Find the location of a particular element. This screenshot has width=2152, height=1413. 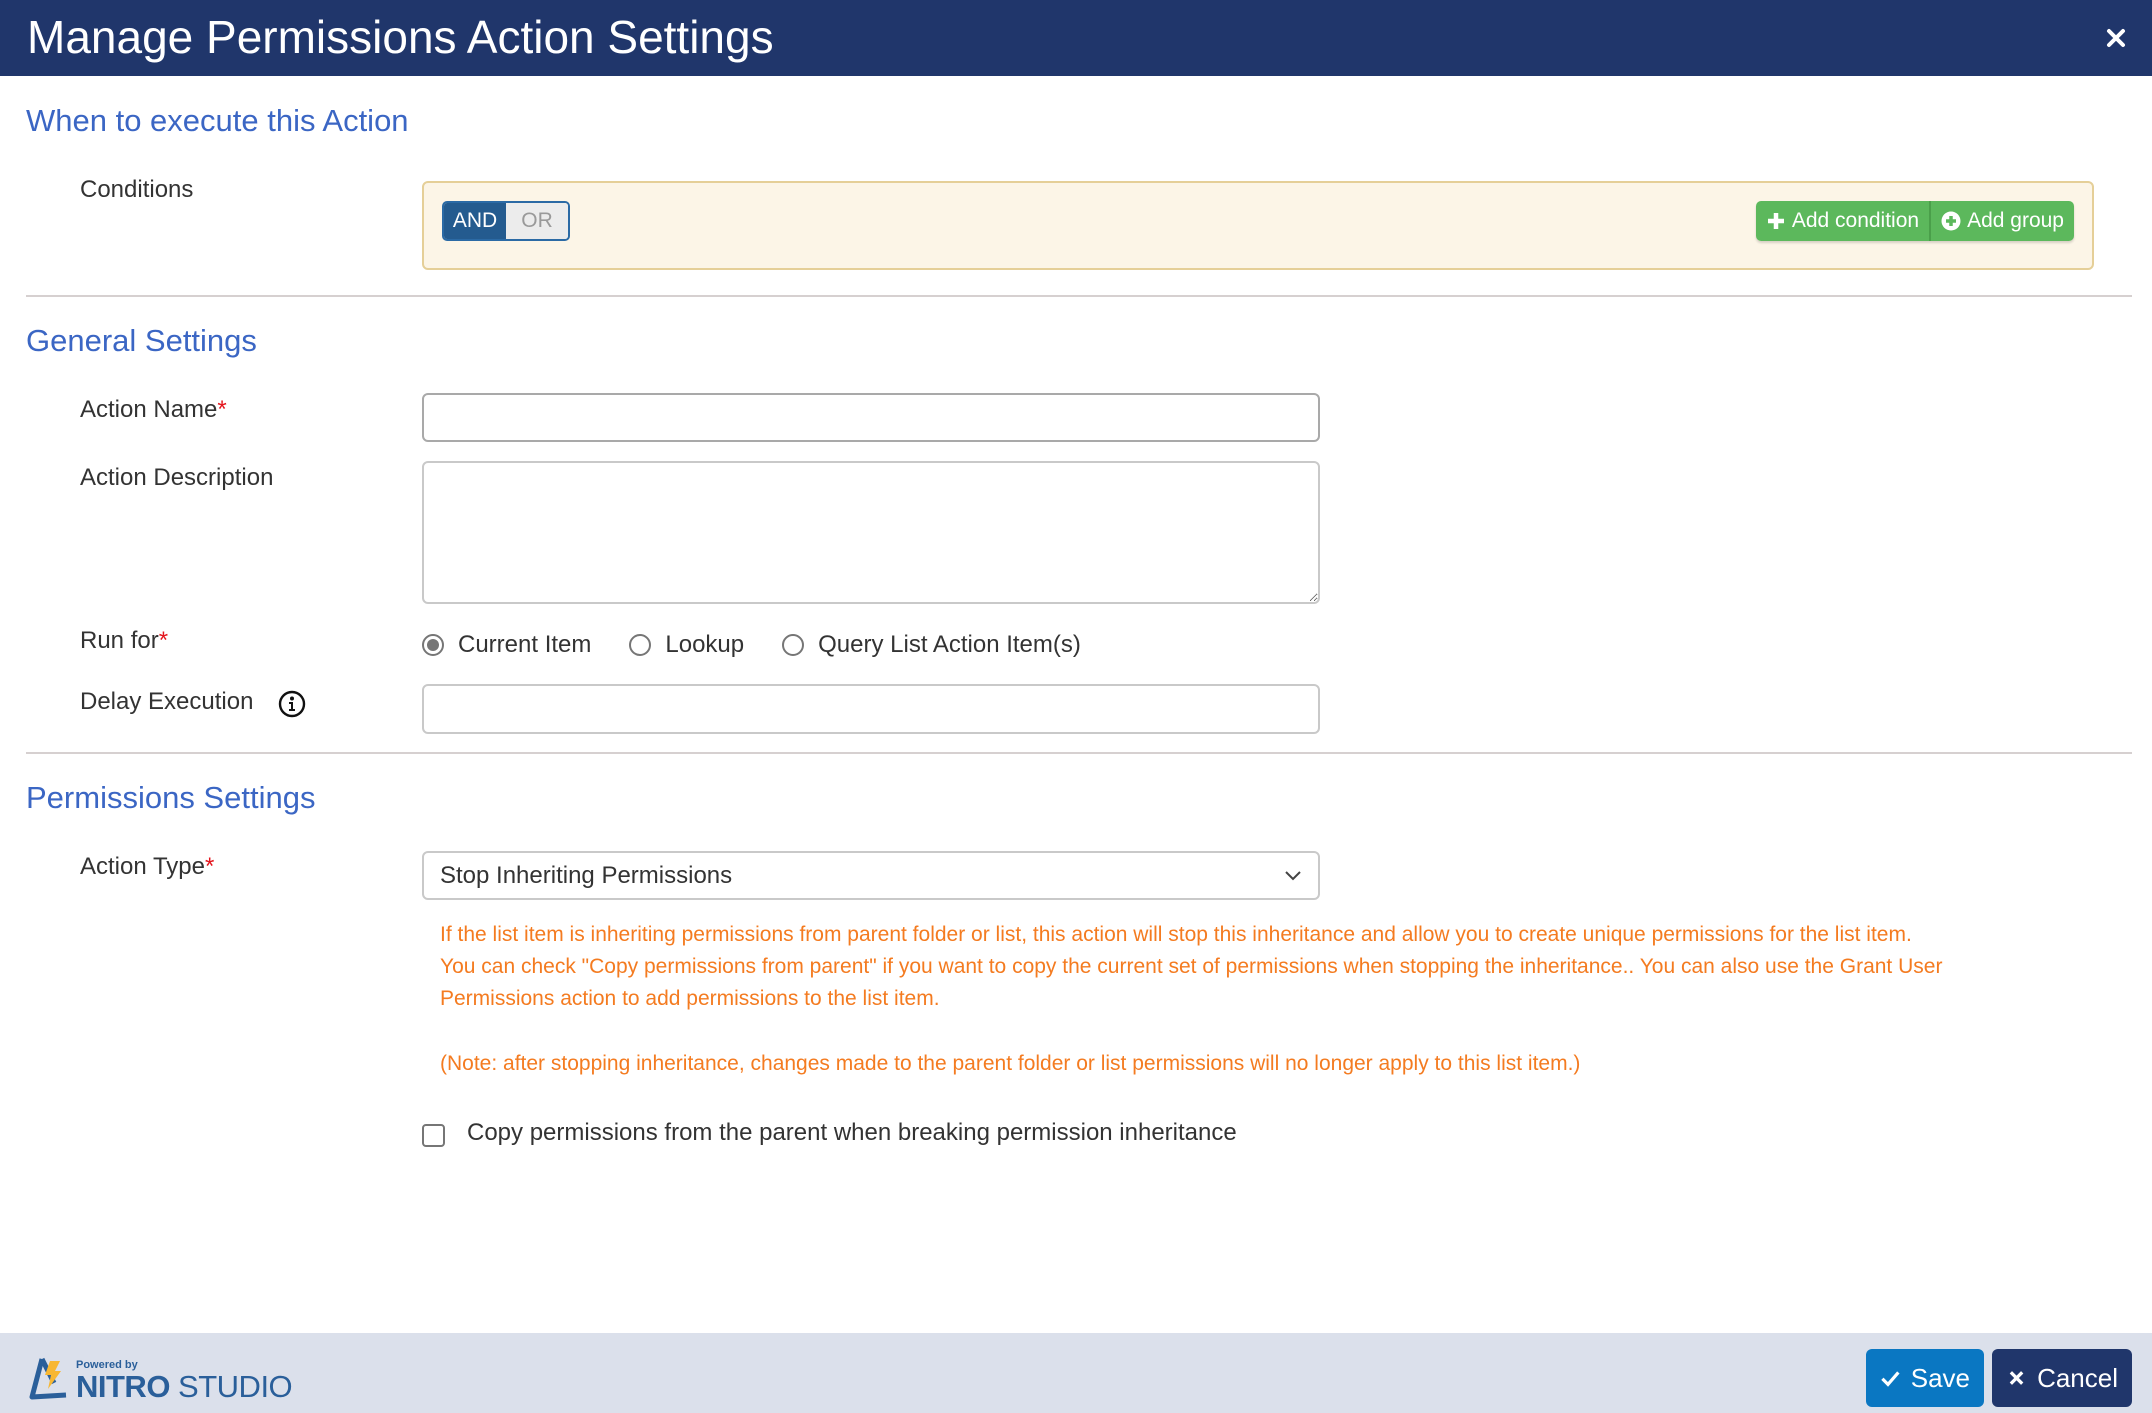

add-condition-button: Add condition is located at coordinates (1842, 221).